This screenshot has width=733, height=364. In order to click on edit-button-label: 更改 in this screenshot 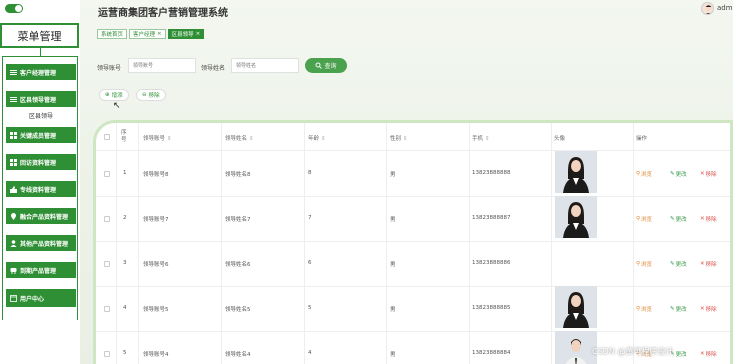, I will do `click(681, 220)`.